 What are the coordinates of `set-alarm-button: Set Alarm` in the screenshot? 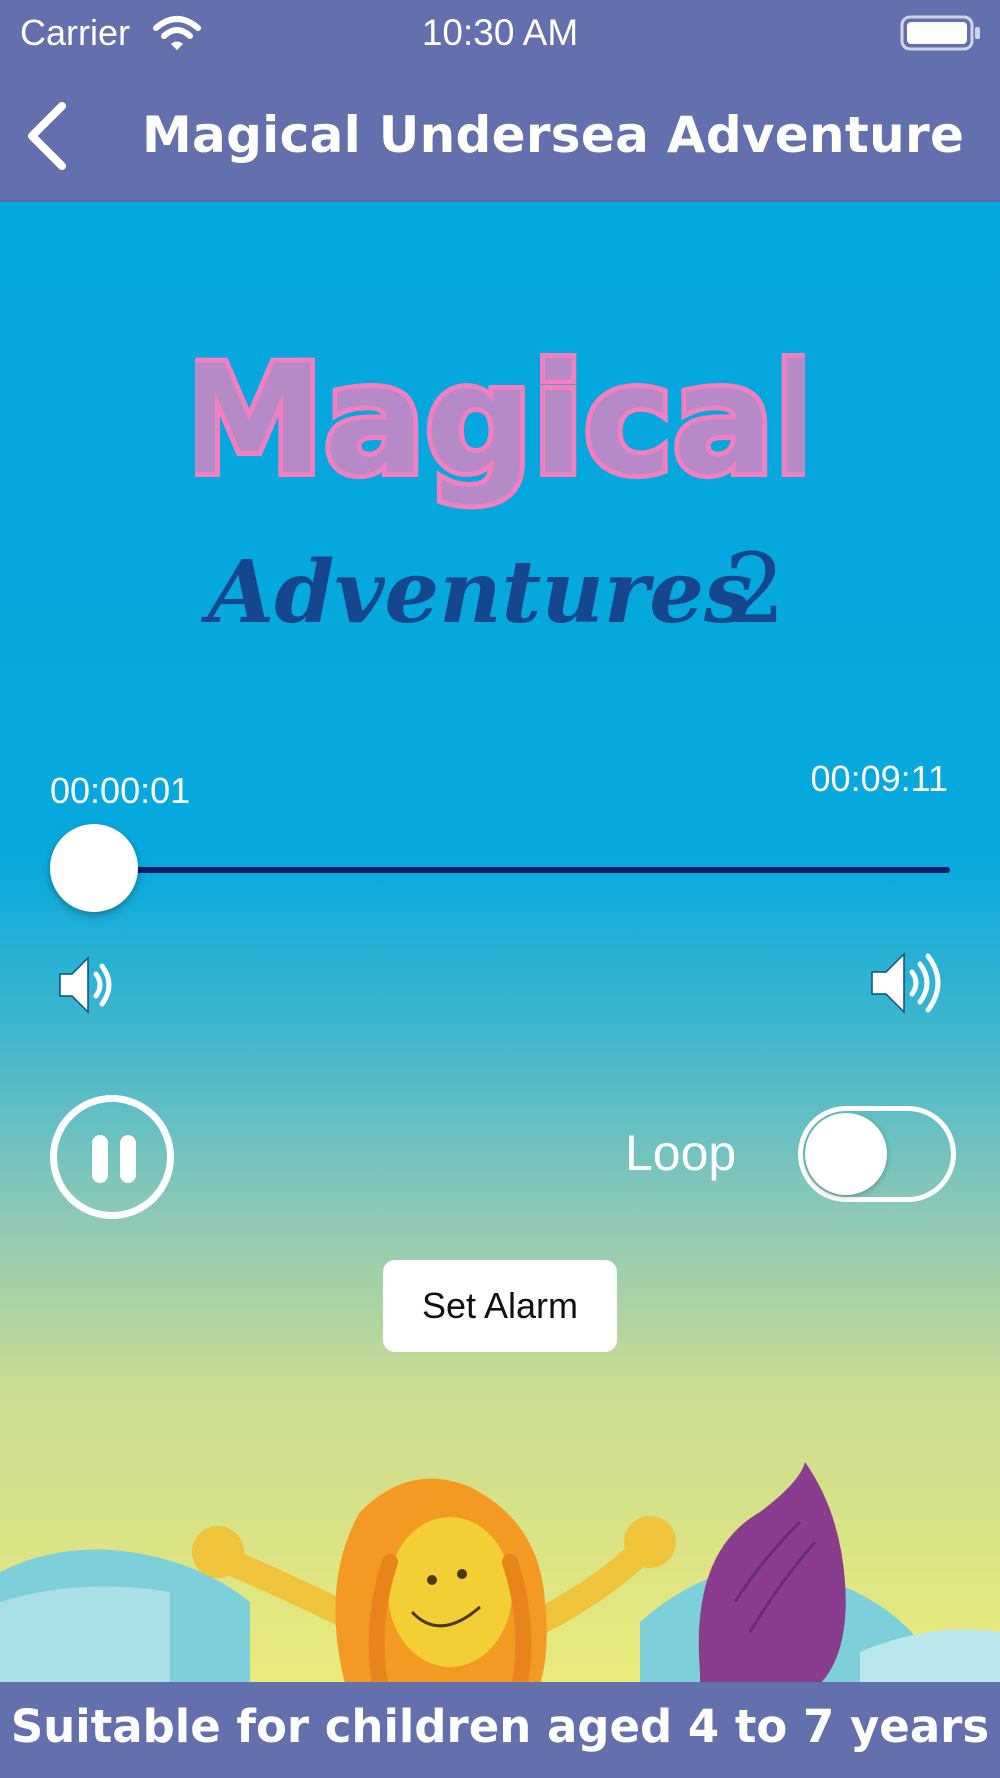 It's located at (500, 1306).